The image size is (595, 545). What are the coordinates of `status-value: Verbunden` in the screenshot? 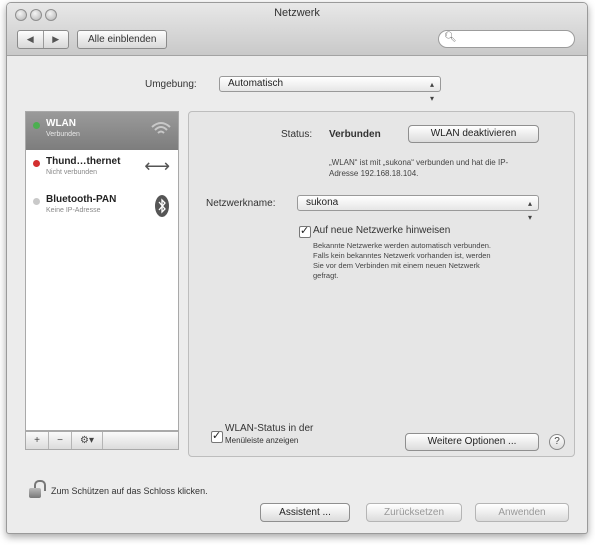 It's located at (355, 134).